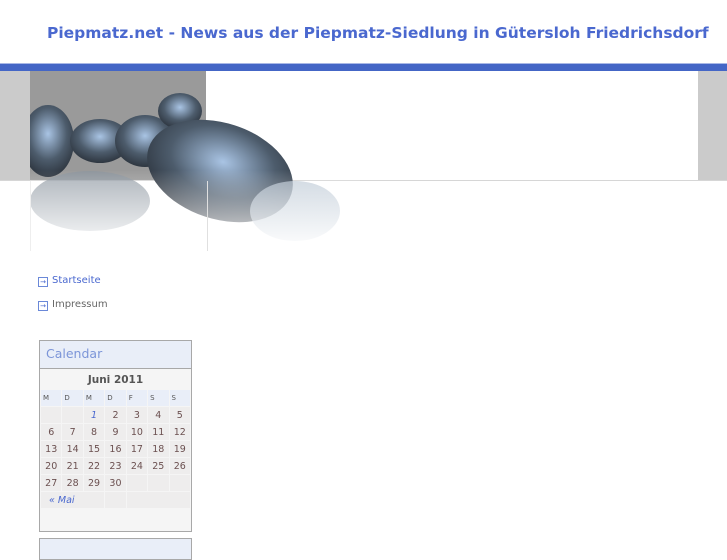 The image size is (727, 560). Describe the element at coordinates (137, 466) in the screenshot. I see `calendar-day: 24` at that location.